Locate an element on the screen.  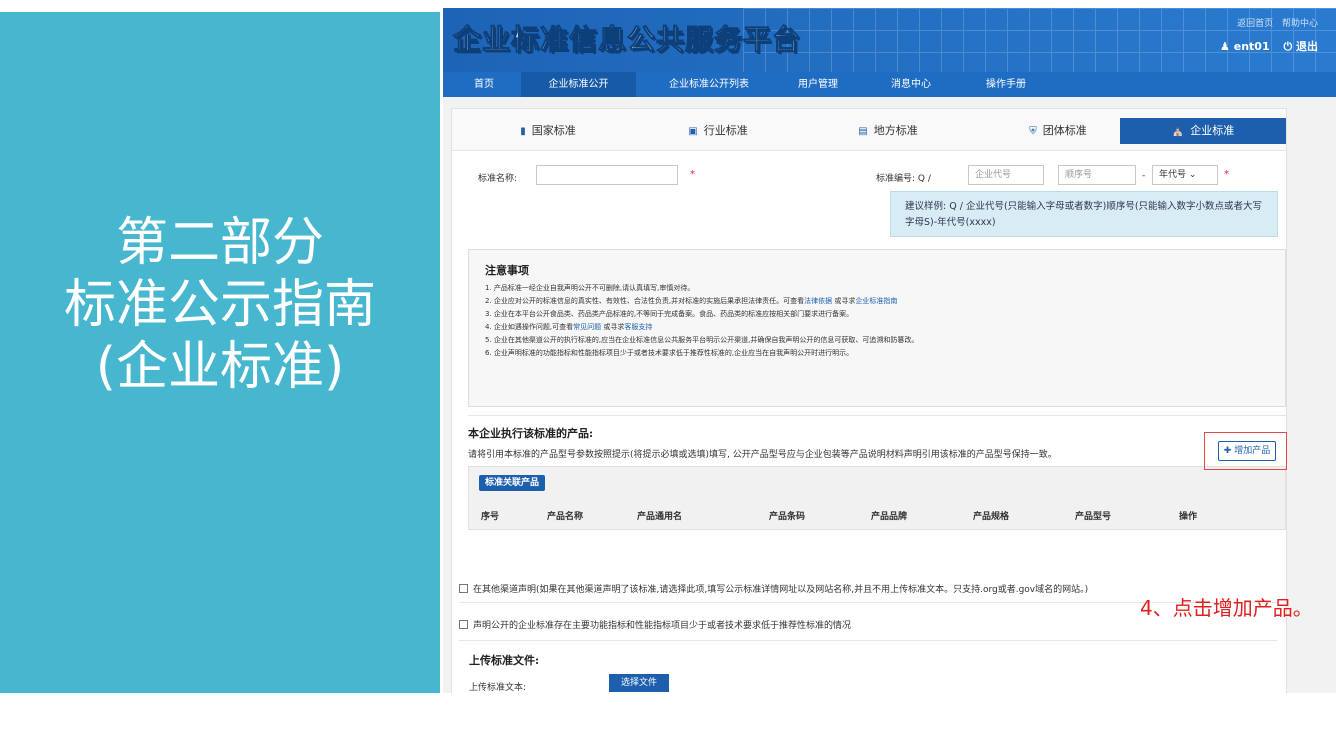
briefcase-icon: ▣ is located at coordinates (693, 131).